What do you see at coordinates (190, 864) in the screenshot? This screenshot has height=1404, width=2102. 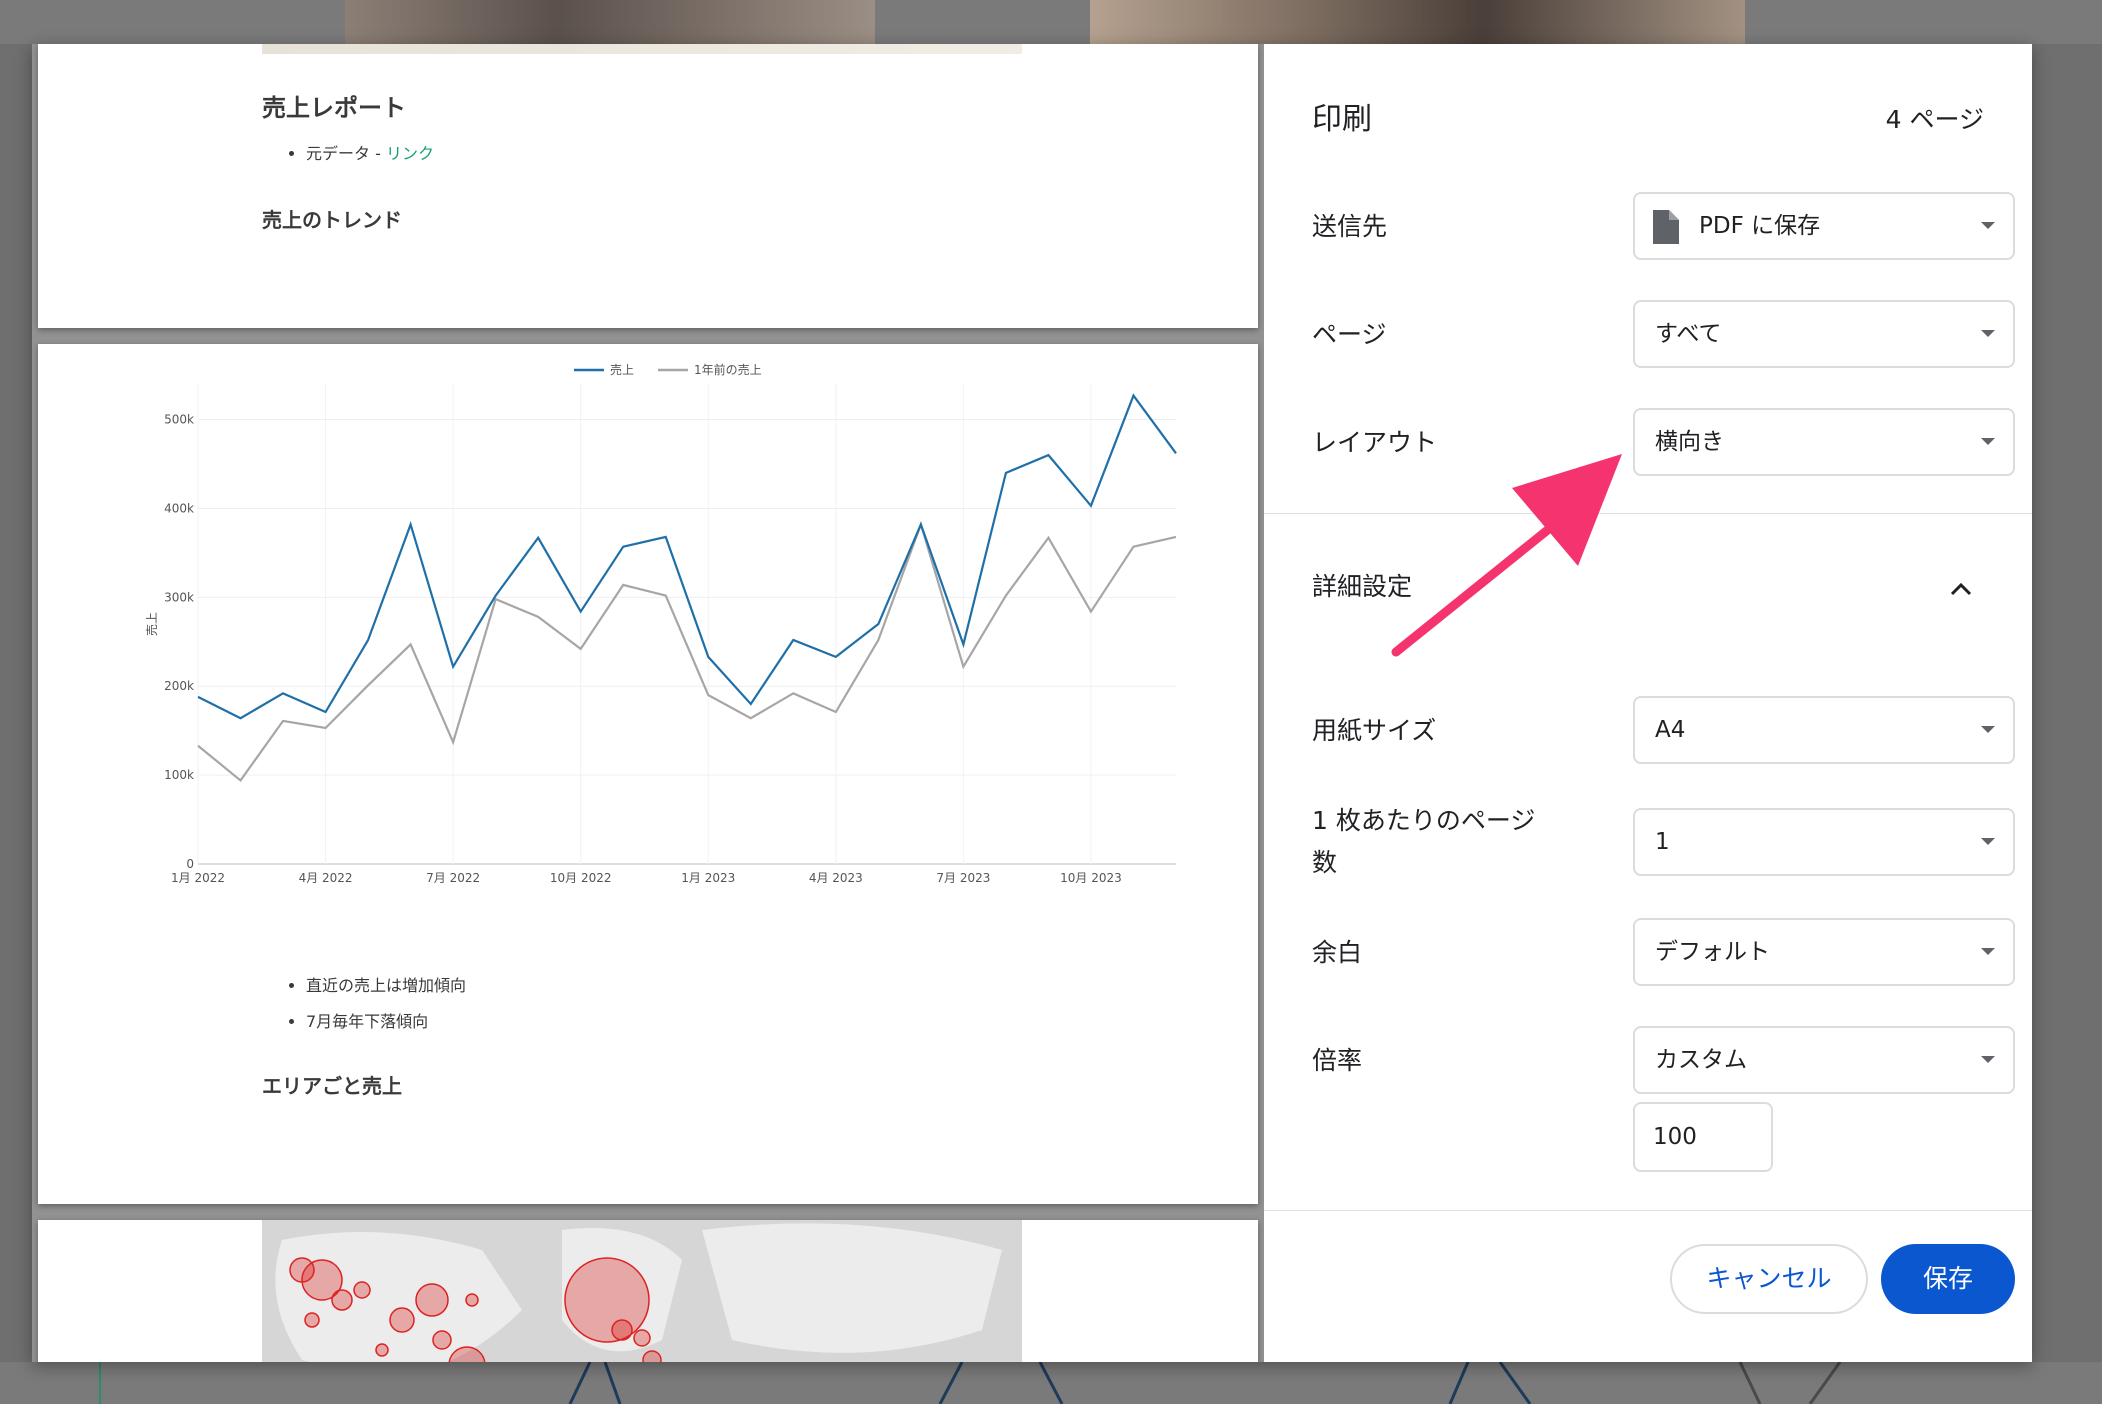 I see `y-tick-label: 0` at bounding box center [190, 864].